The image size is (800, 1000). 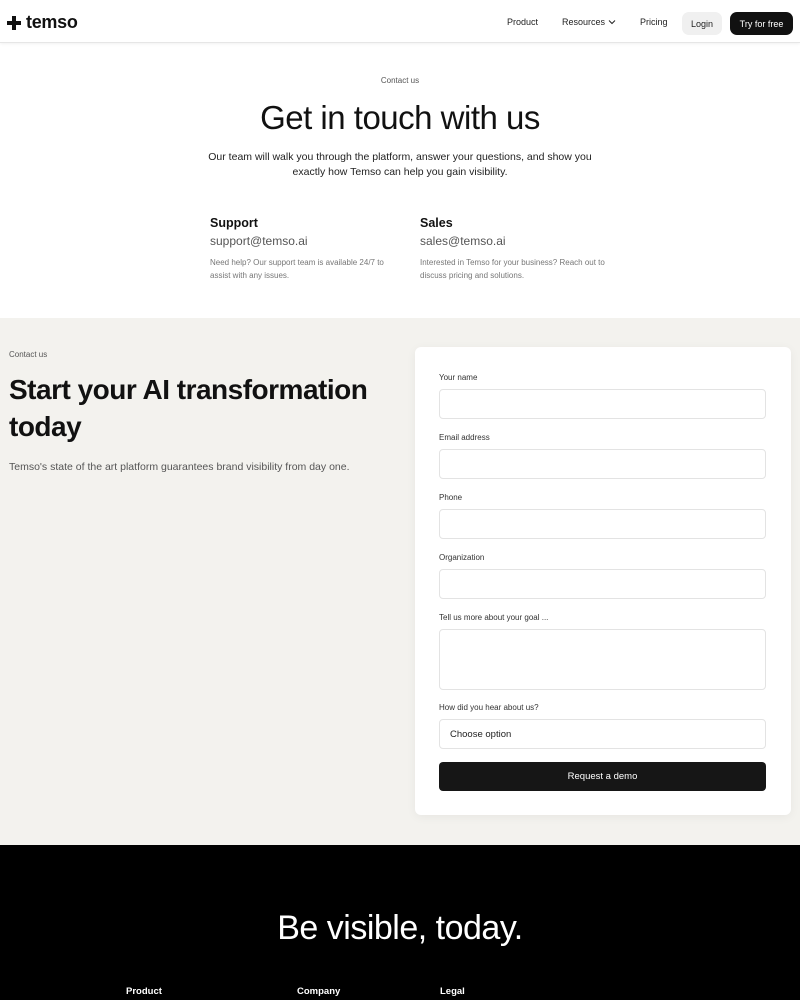 I want to click on source-select: Choose option, so click(x=602, y=734).